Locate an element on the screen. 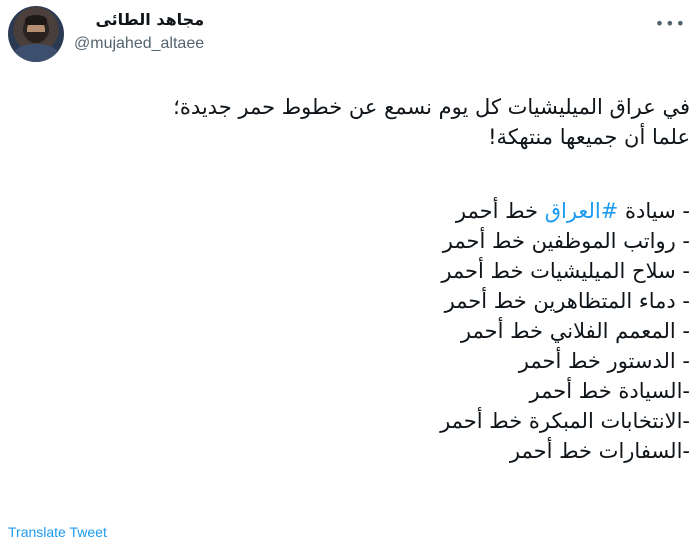 This screenshot has height=547, width=700. translate-tweet-link: Translate Tweet is located at coordinates (57, 532).